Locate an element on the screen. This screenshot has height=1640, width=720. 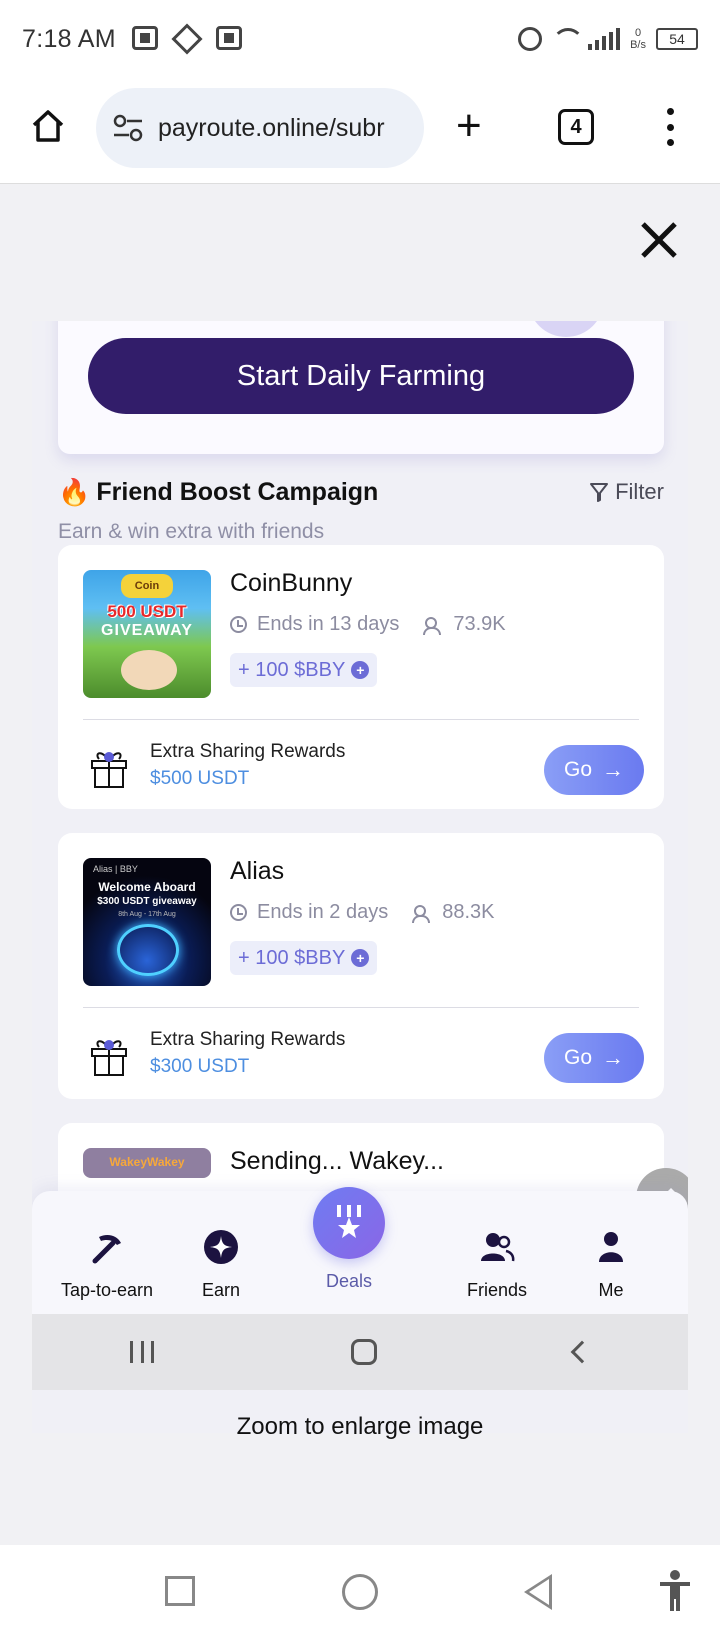
nav-tap-to-earn: Tap-to-earn is located at coordinates (107, 1265).